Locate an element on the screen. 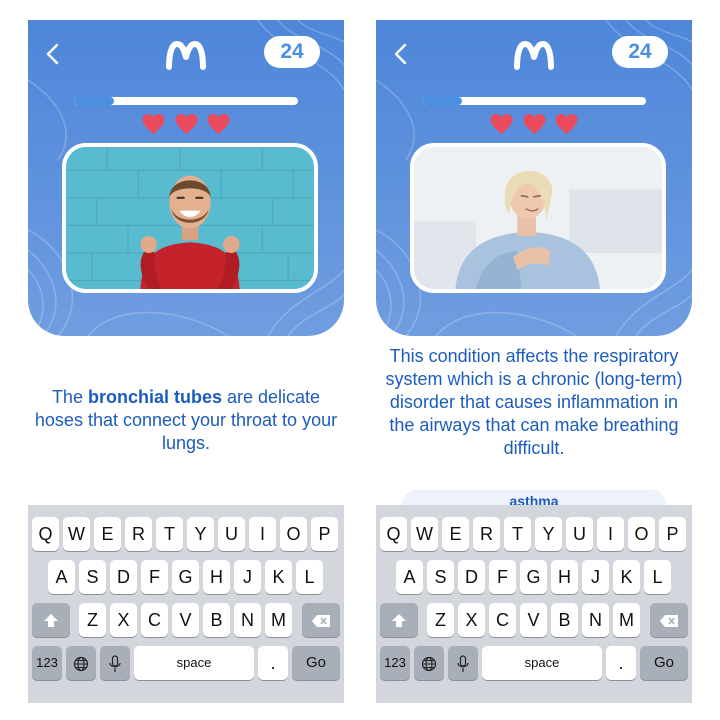 Image resolution: width=720 pixels, height=720 pixels. on-screen-keyboard: Q W E R T Y U I O P A S D F G H J K L Z is located at coordinates (534, 604).